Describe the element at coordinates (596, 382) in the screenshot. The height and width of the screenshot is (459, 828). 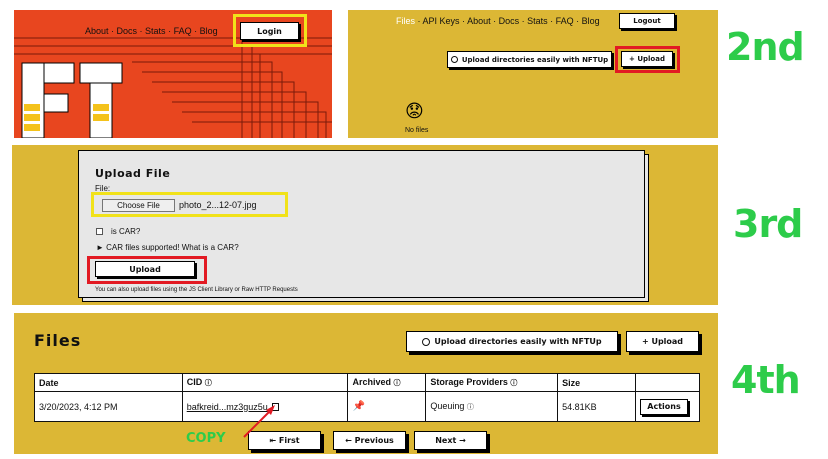
I see `col-size: Size` at that location.